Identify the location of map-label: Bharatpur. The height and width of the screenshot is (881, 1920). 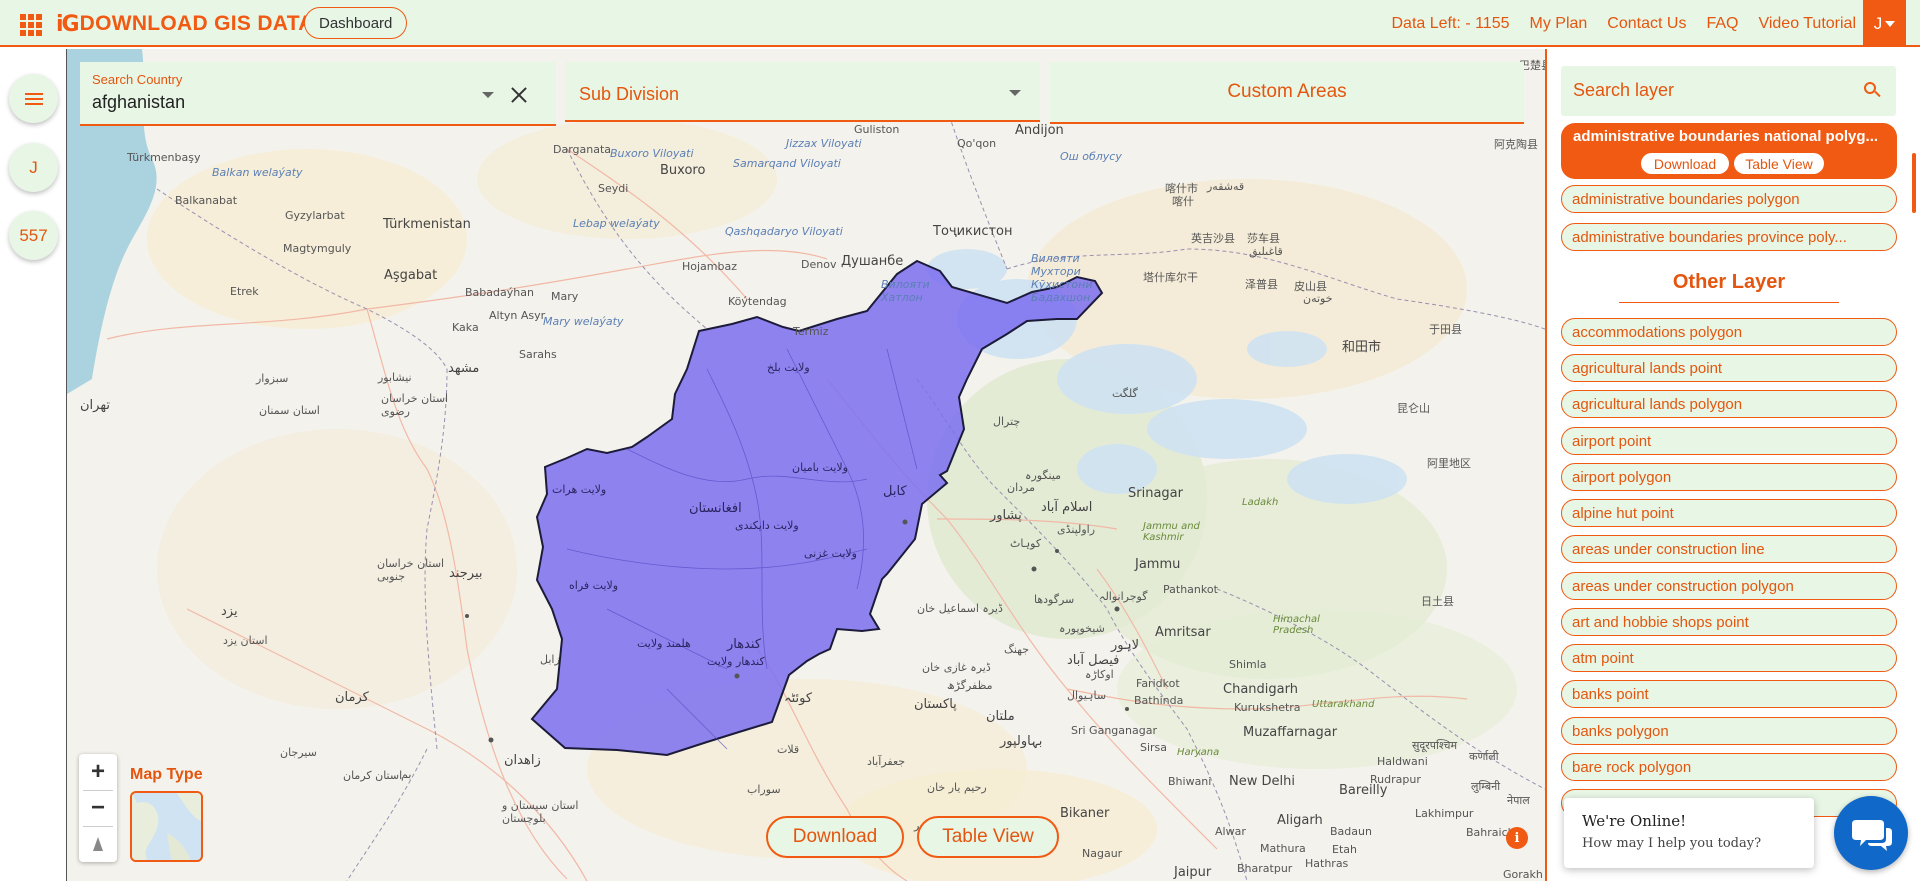
(1265, 868).